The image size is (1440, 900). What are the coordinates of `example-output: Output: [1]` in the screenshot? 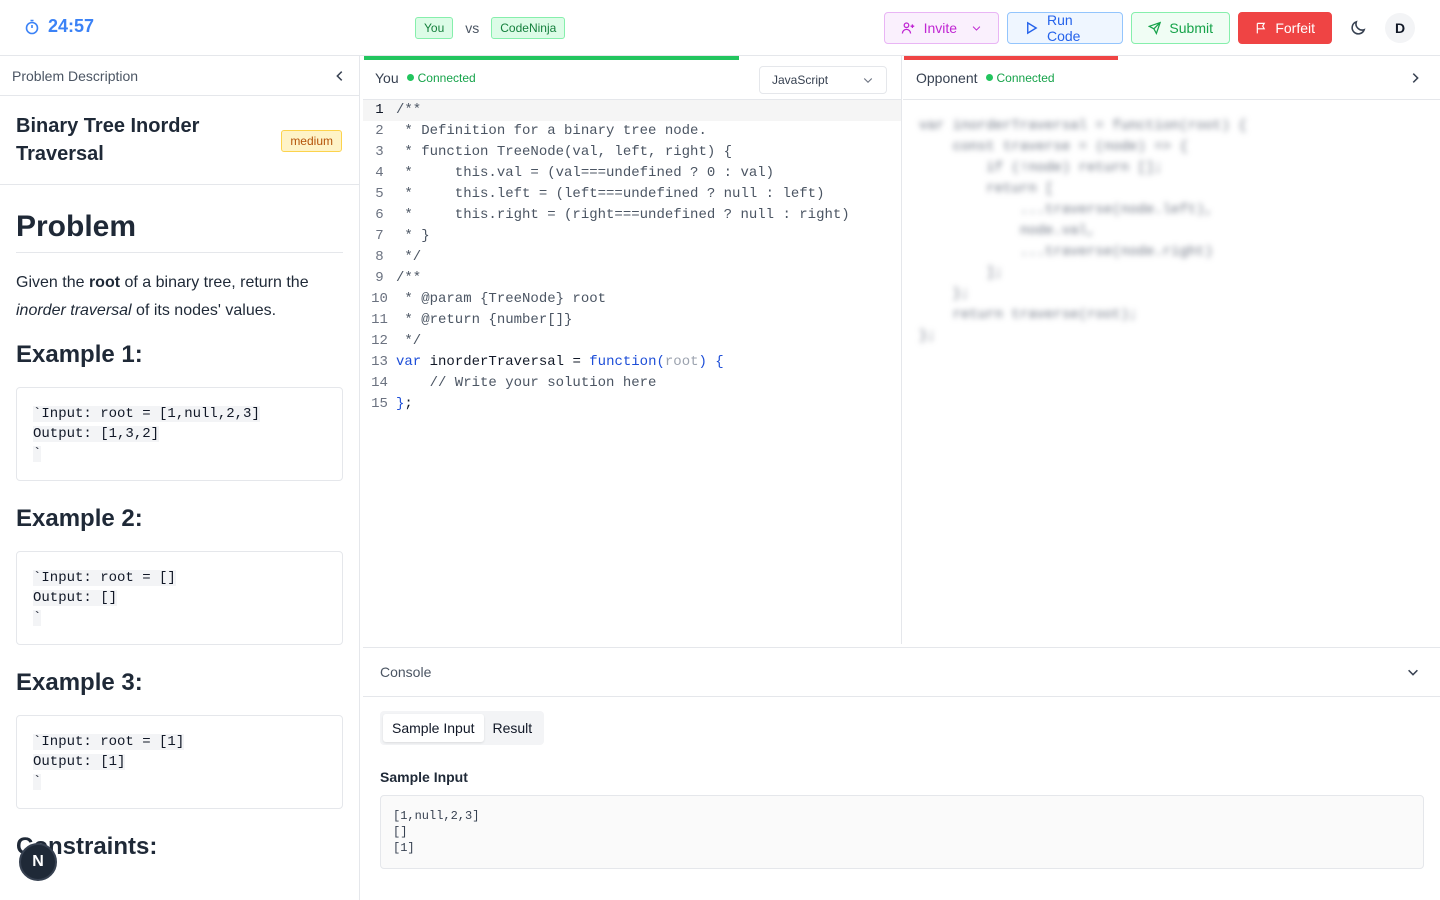 It's located at (79, 762).